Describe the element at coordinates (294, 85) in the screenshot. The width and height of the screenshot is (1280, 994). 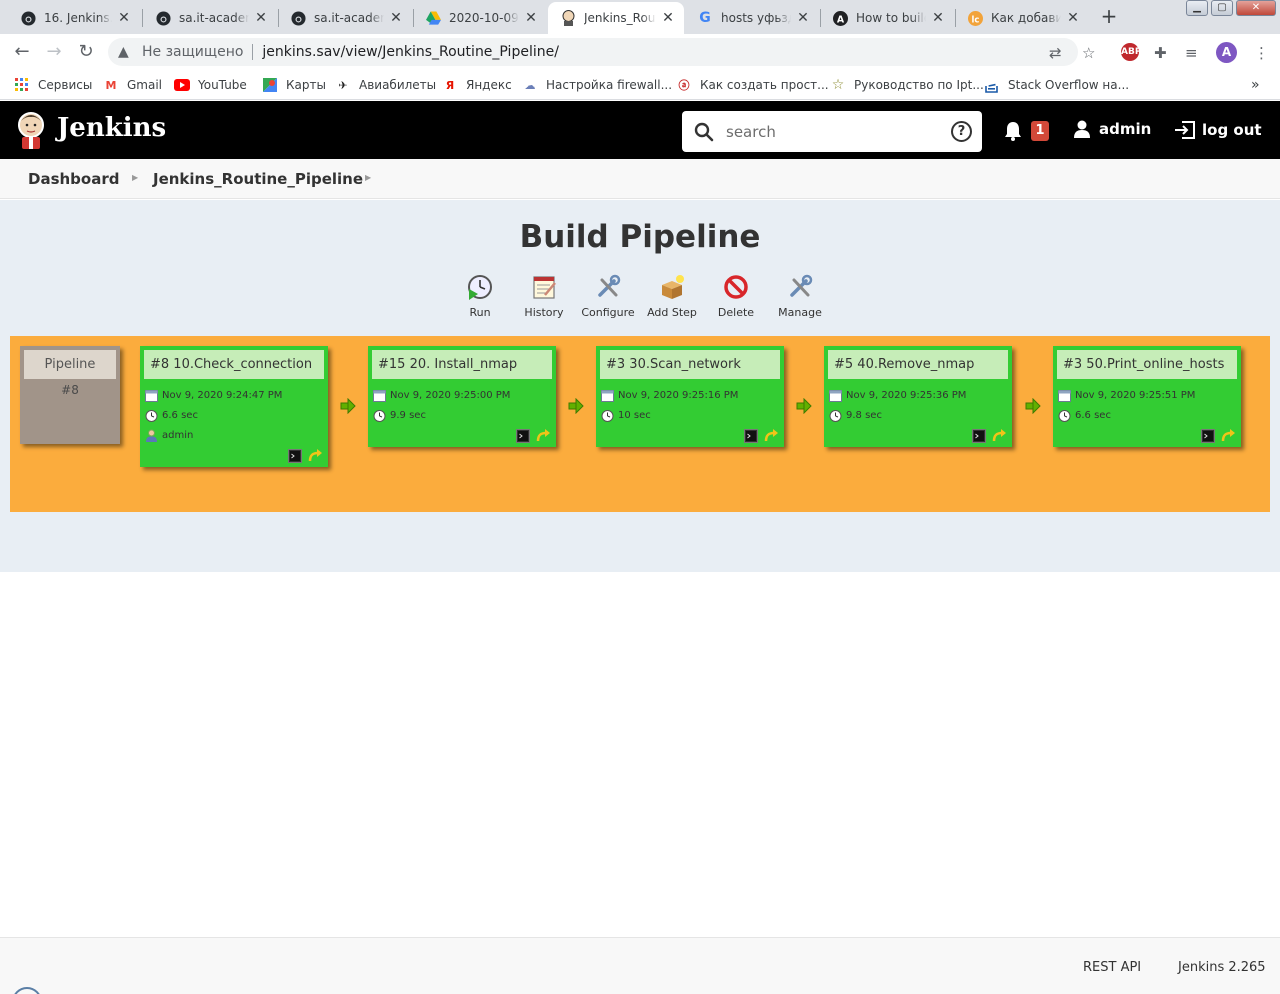
I see `bookmark-item: Карты` at that location.